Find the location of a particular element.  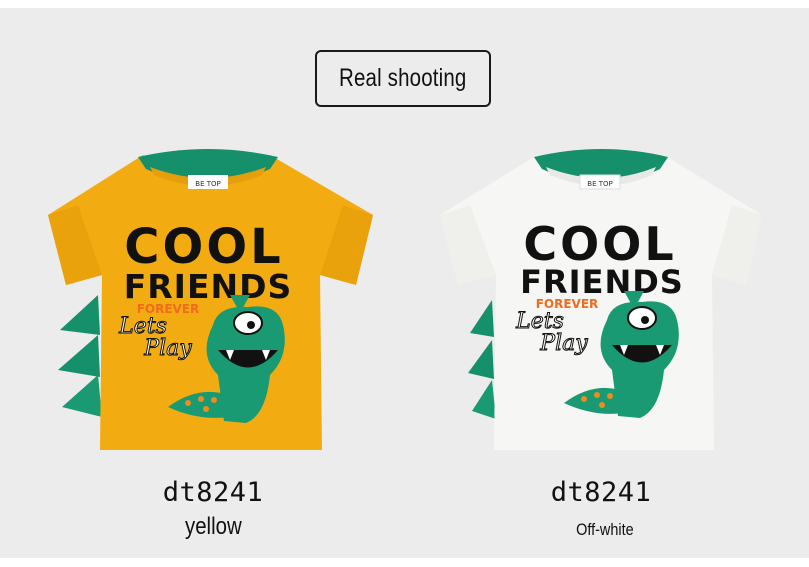

product-code-off-white: dt8241 is located at coordinates (601, 492).